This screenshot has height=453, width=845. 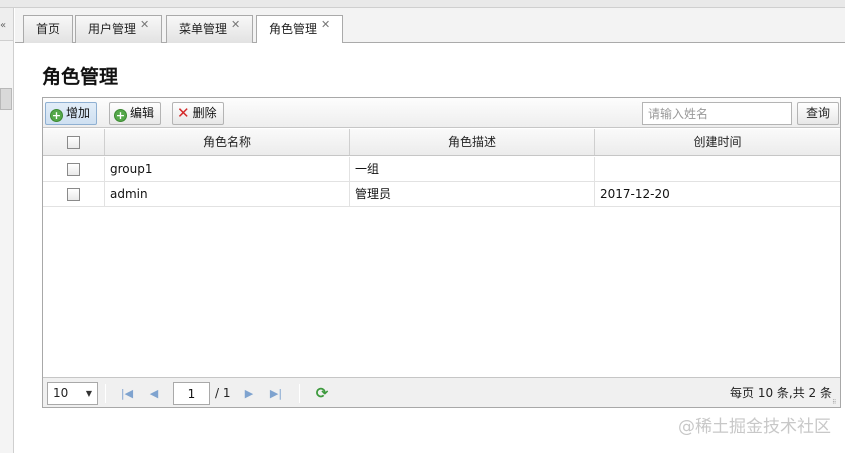 I want to click on select-all-cell, so click(x=74, y=142).